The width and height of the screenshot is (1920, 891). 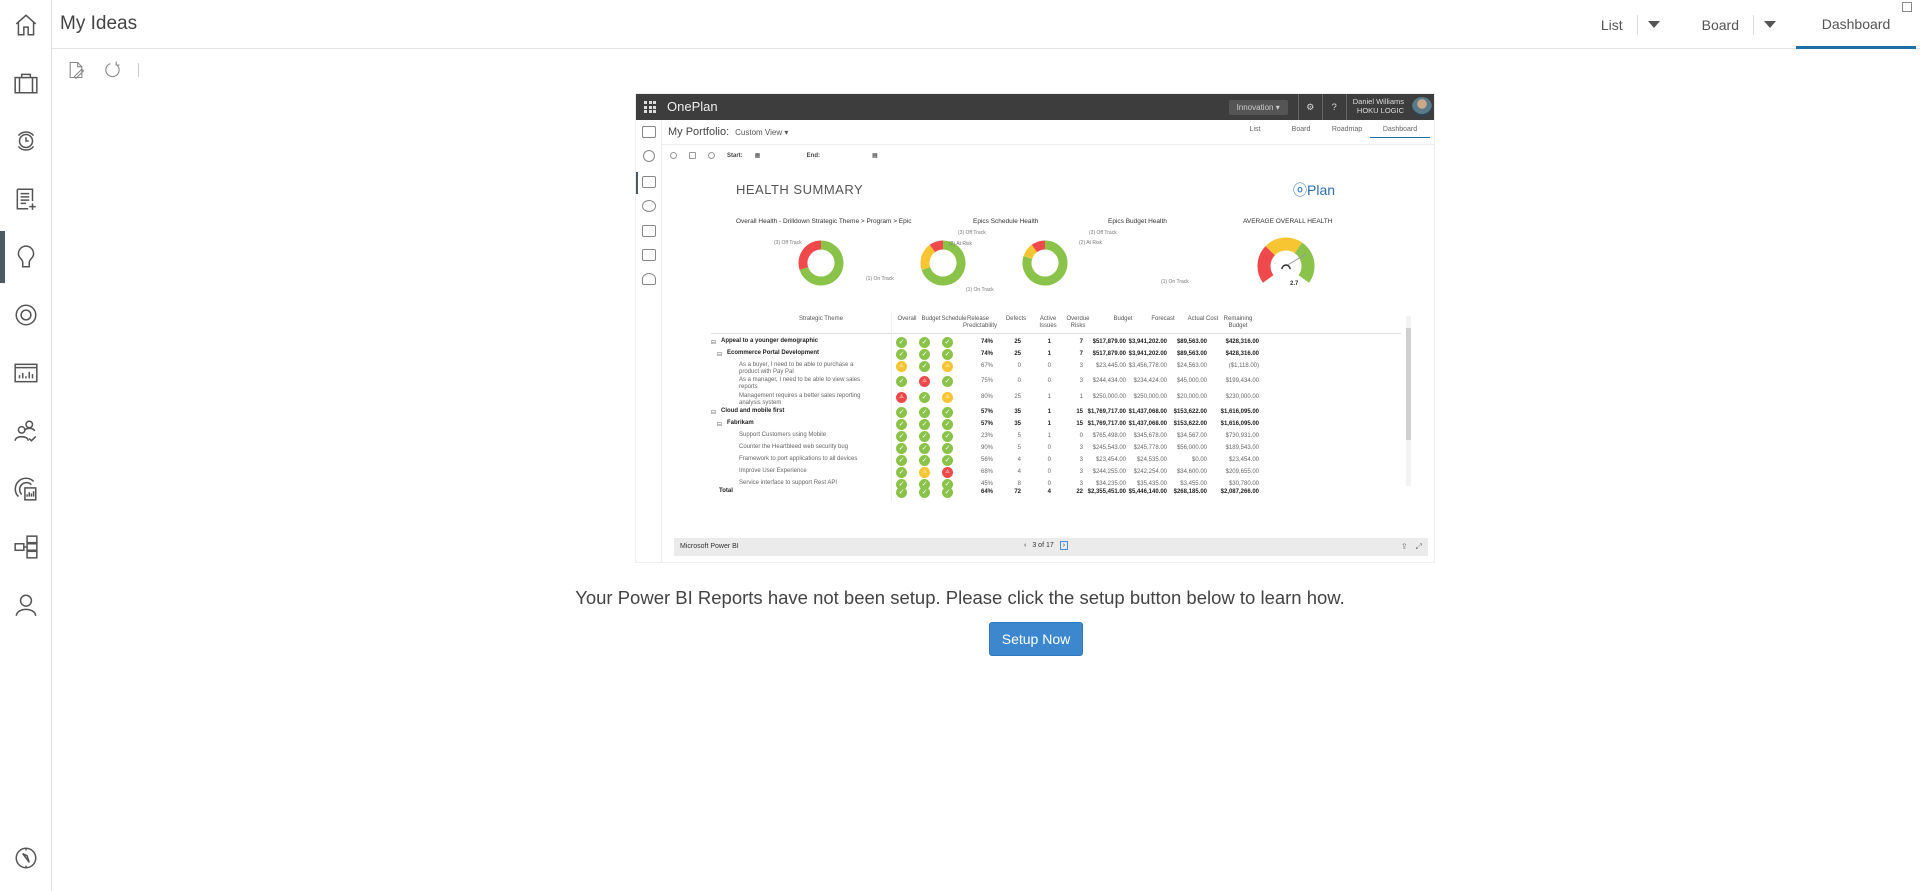 I want to click on table-cell-remaining: $428,316.00, so click(x=1242, y=354).